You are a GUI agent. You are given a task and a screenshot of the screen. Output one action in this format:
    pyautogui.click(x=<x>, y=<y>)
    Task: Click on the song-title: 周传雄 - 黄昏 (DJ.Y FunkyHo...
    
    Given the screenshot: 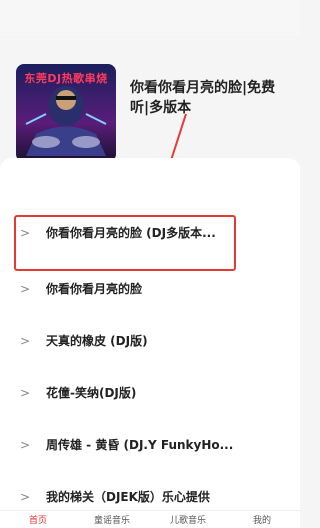 What is the action you would take?
    pyautogui.click(x=140, y=445)
    